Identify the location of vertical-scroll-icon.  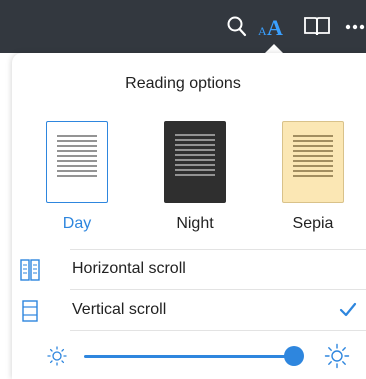
(30, 311).